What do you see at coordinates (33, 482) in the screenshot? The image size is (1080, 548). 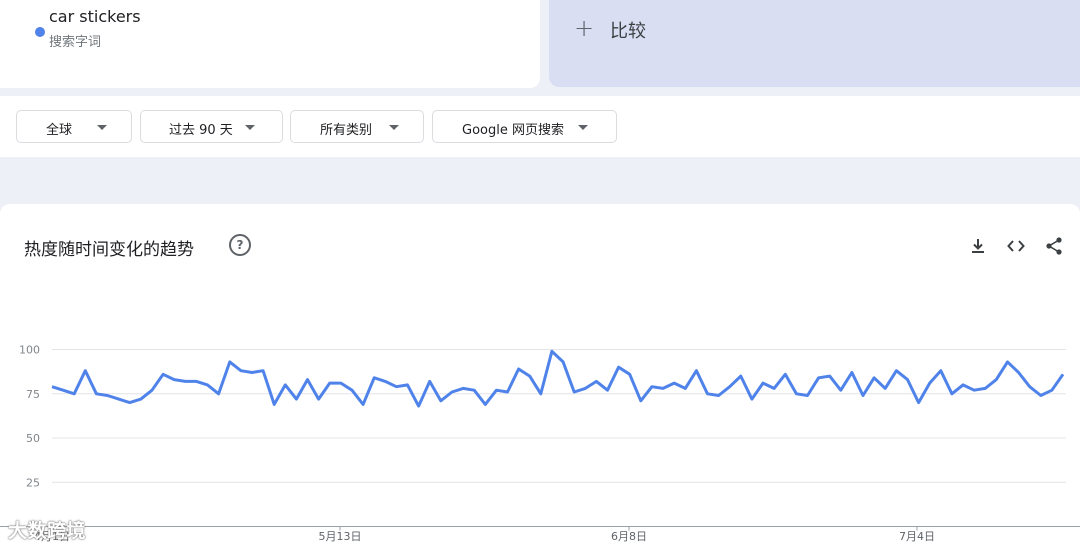 I see `y-tick-label: 25` at bounding box center [33, 482].